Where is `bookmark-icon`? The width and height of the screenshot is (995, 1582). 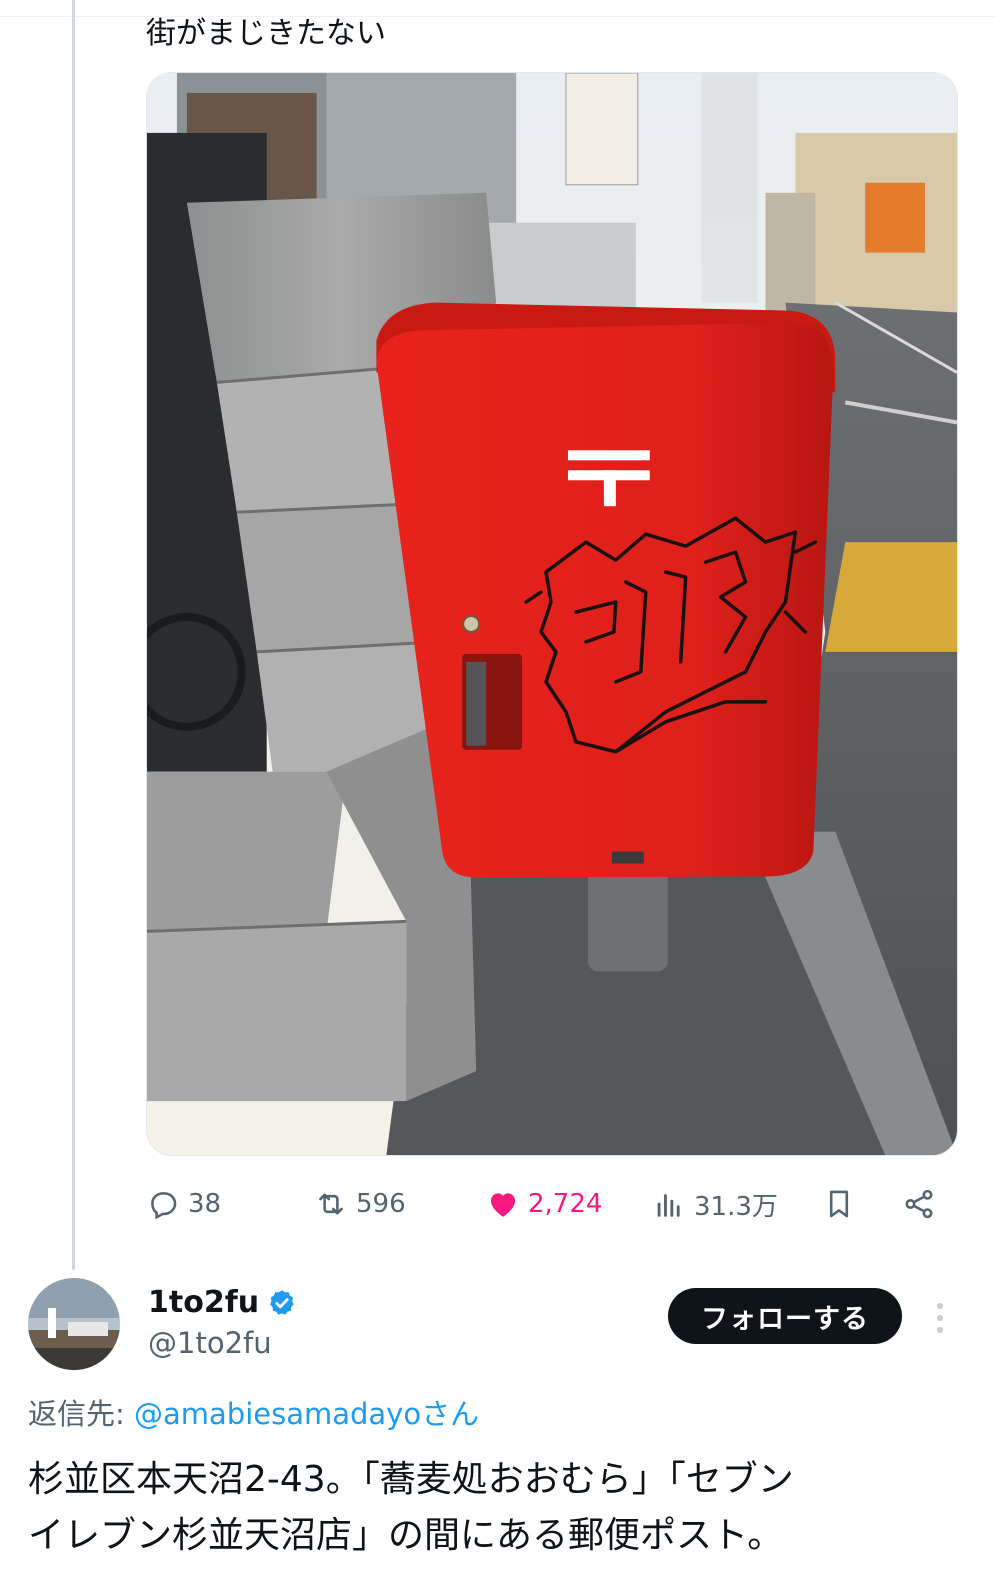
bookmark-icon is located at coordinates (839, 1204).